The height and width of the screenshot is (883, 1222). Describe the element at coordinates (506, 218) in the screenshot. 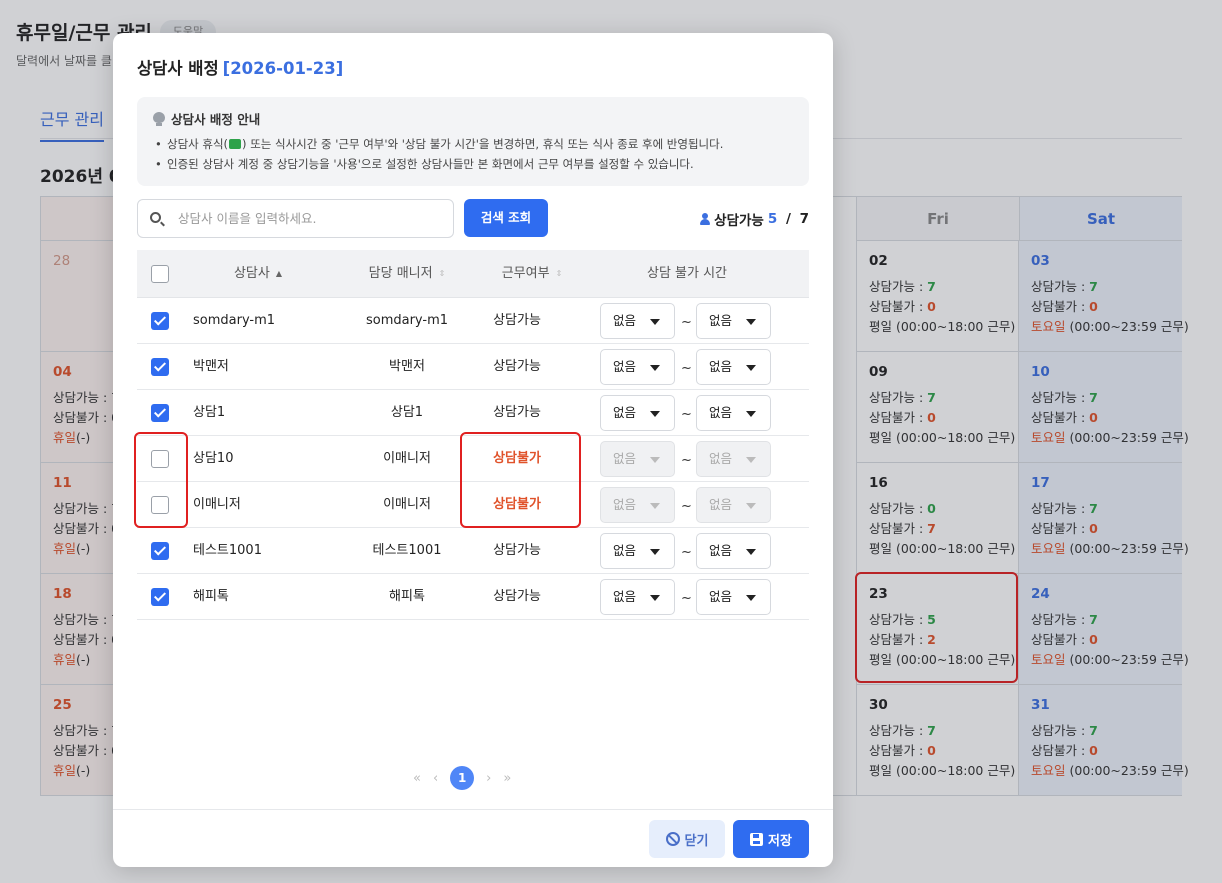

I see `search-button: 검색 조회` at that location.